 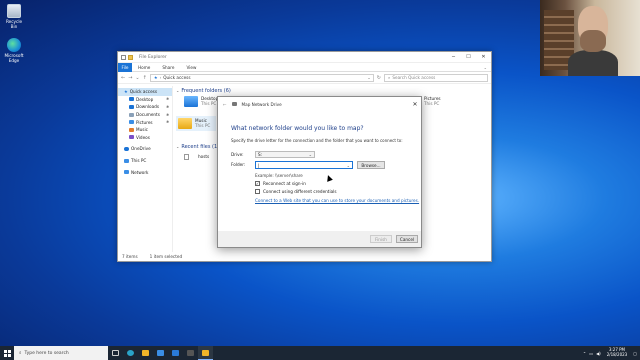 What do you see at coordinates (285, 154) in the screenshot?
I see `drive-select: S: ⌄` at bounding box center [285, 154].